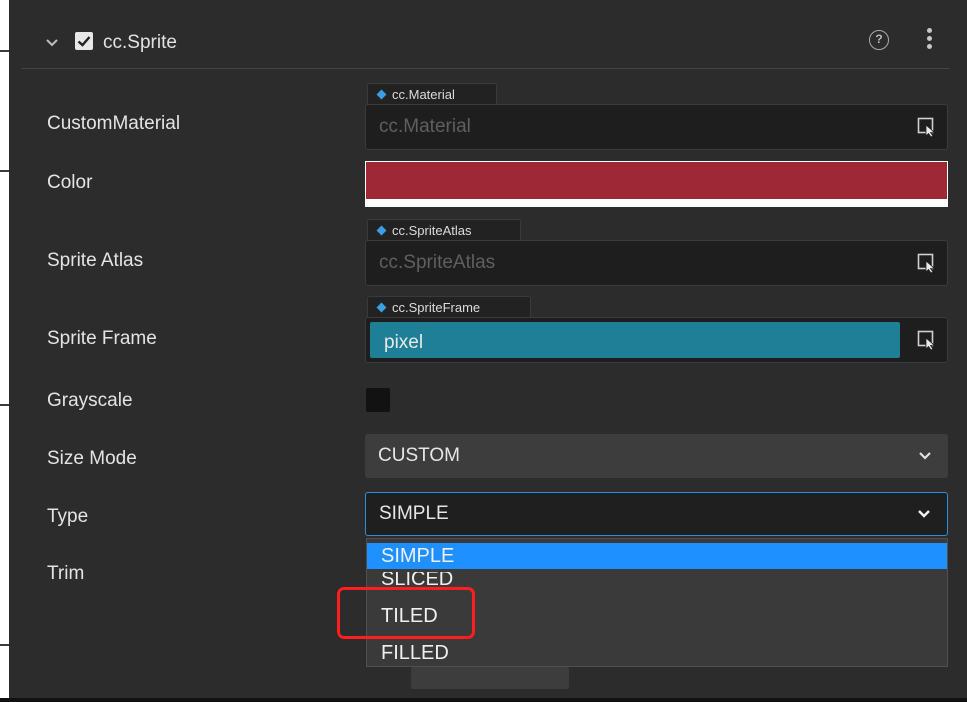 This screenshot has height=702, width=967. I want to click on type-option-filled: FILLED, so click(657, 651).